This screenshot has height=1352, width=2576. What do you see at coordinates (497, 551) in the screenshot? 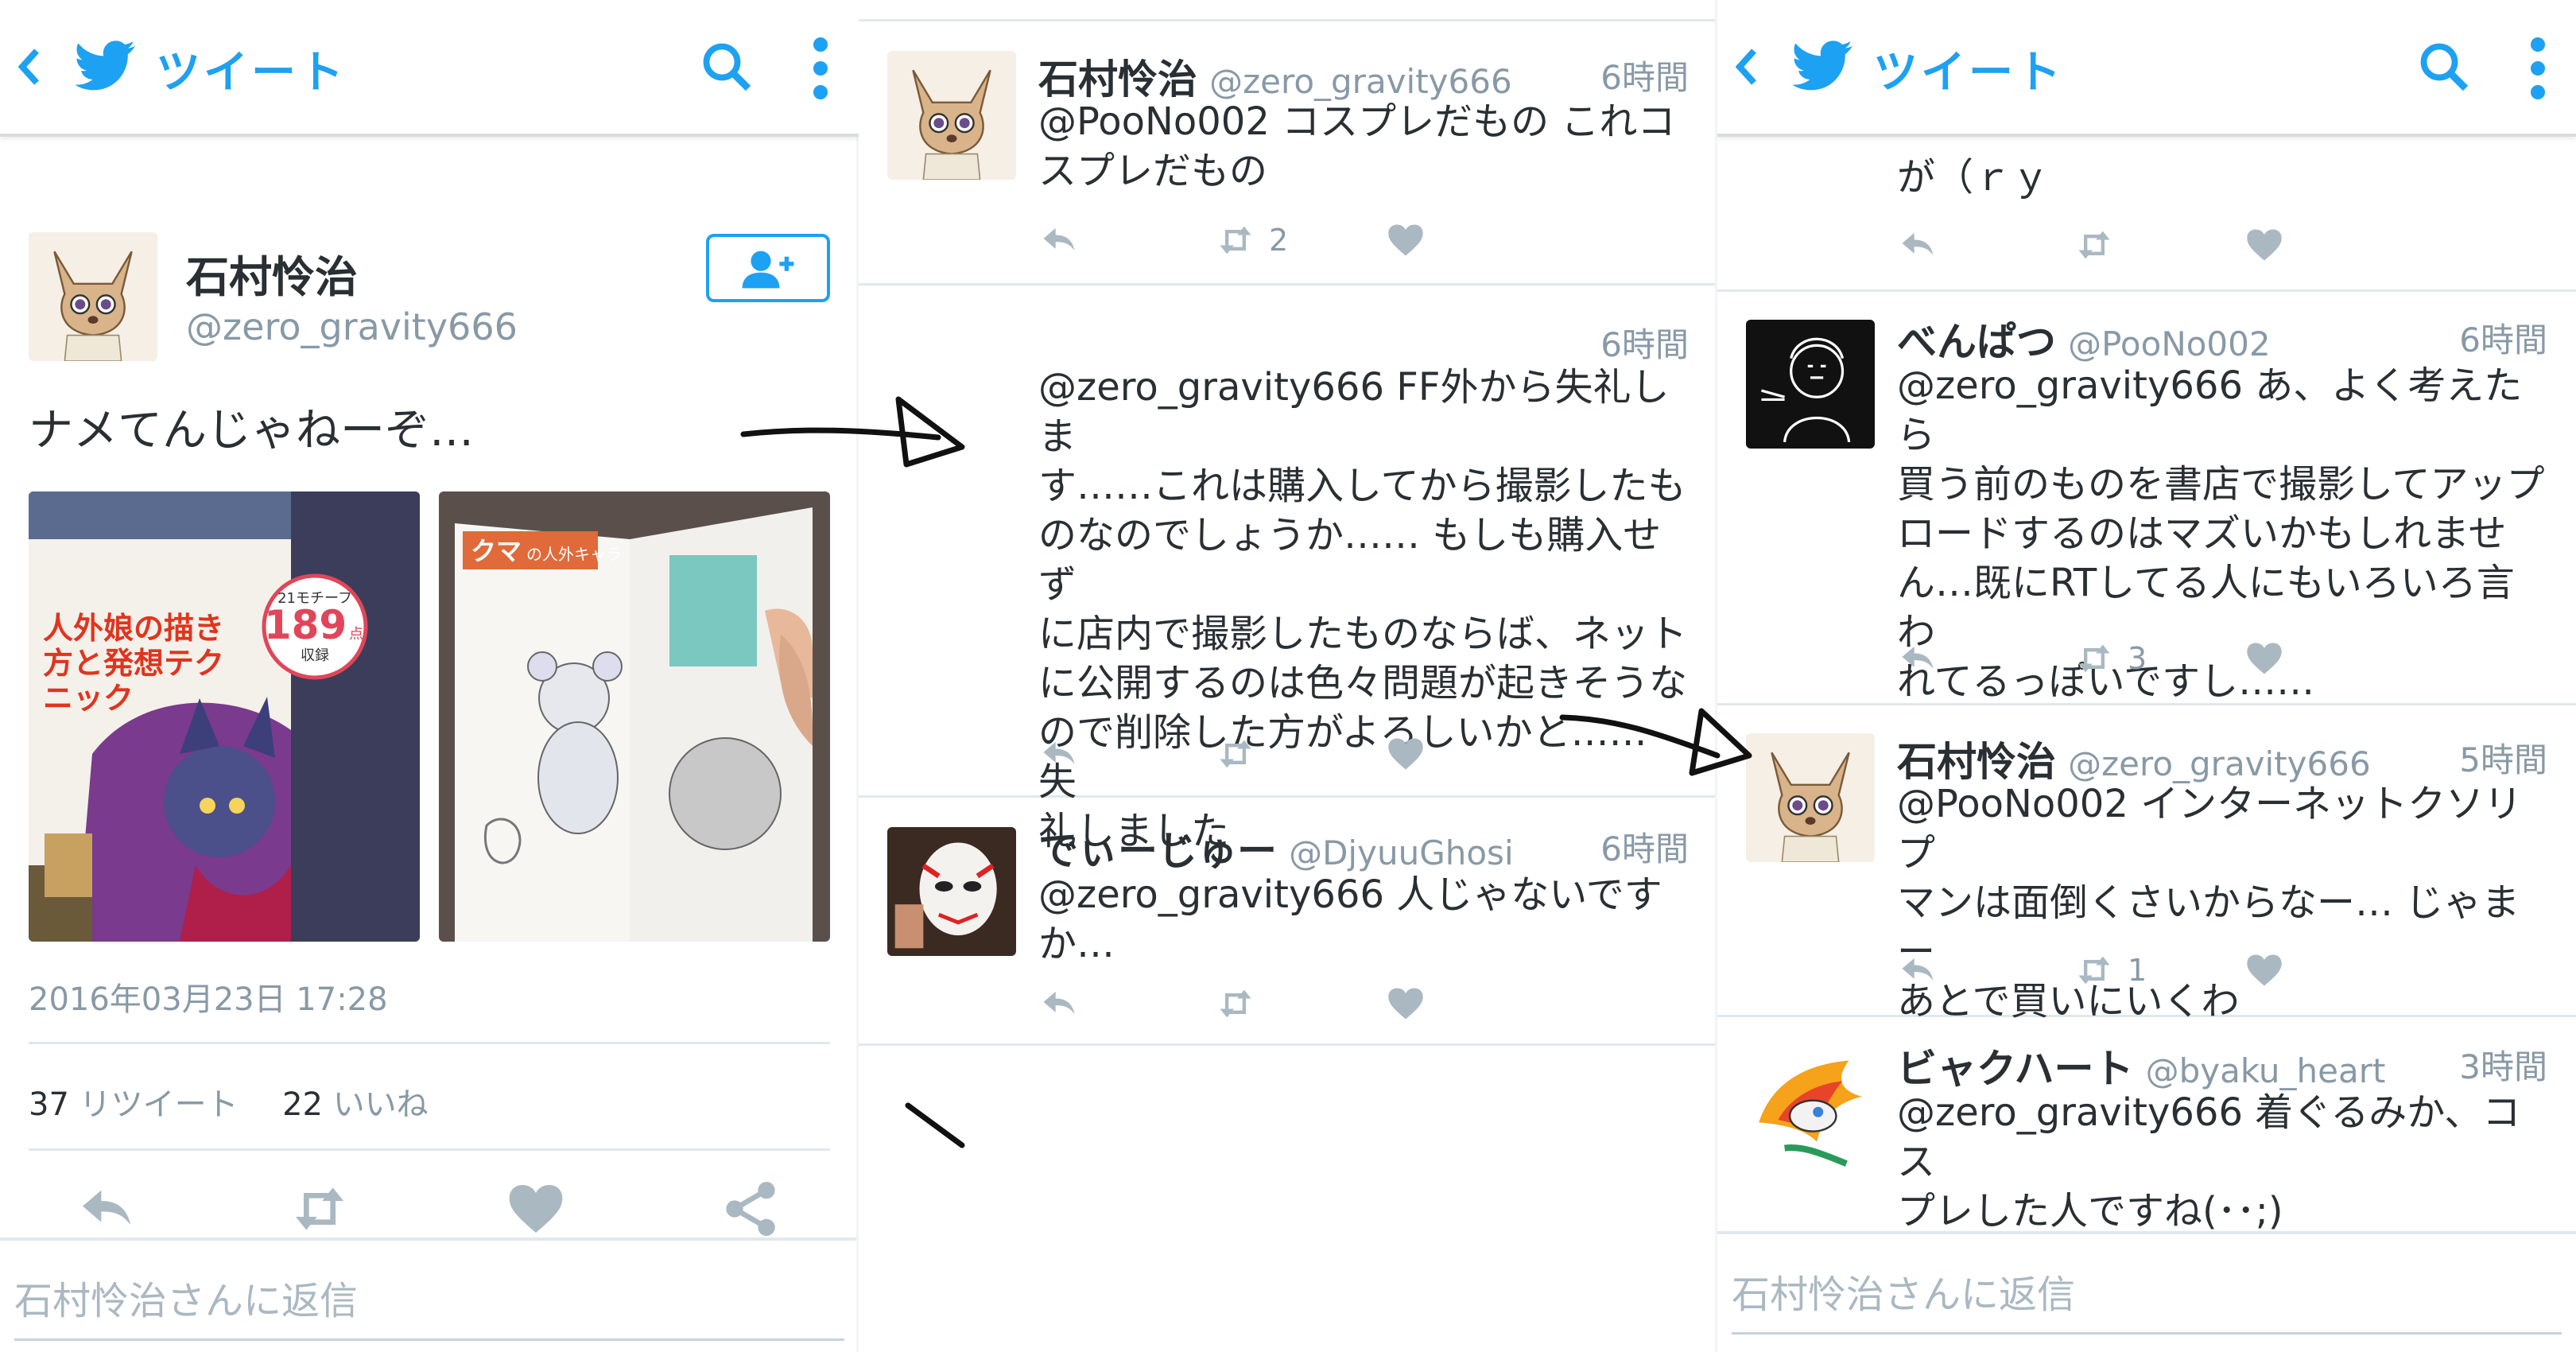
I see `page-title: クマ` at bounding box center [497, 551].